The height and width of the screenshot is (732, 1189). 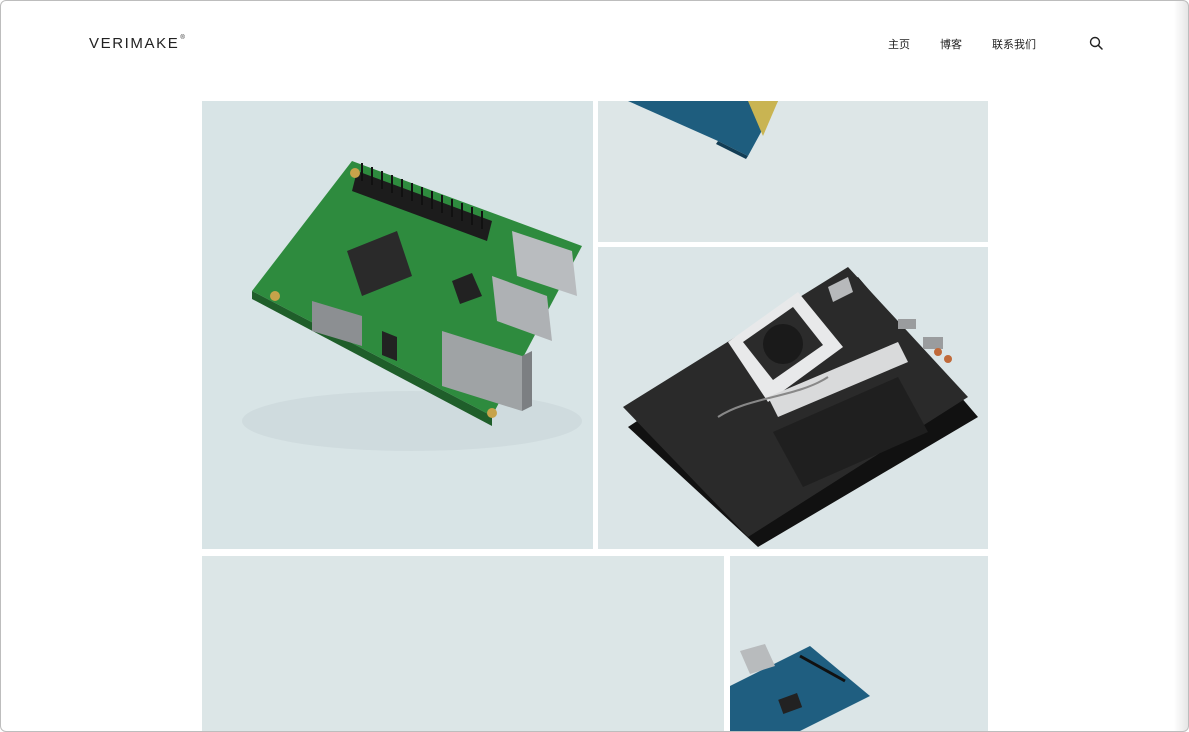 I want to click on arduino-photo, so click(x=800, y=687).